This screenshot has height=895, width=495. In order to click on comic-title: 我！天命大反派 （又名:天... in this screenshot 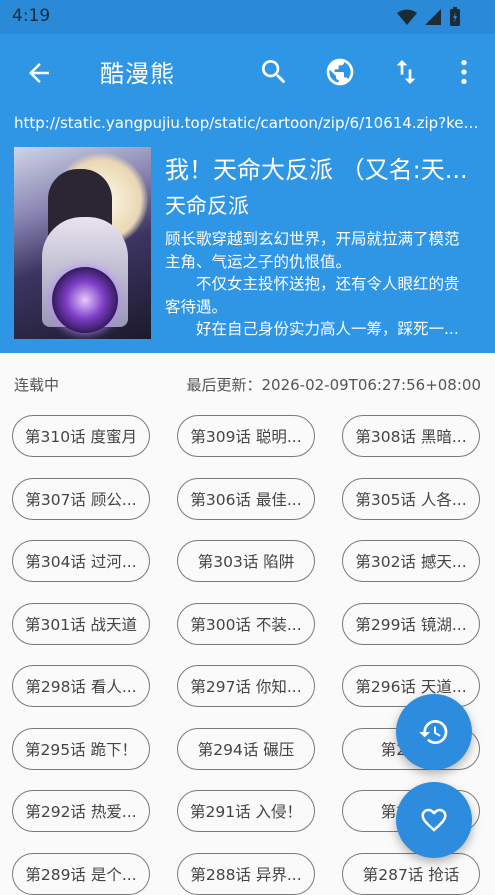, I will do `click(316, 170)`.